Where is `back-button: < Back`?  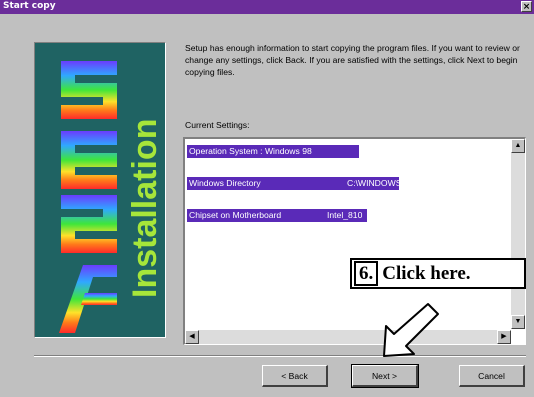
back-button: < Back is located at coordinates (295, 376).